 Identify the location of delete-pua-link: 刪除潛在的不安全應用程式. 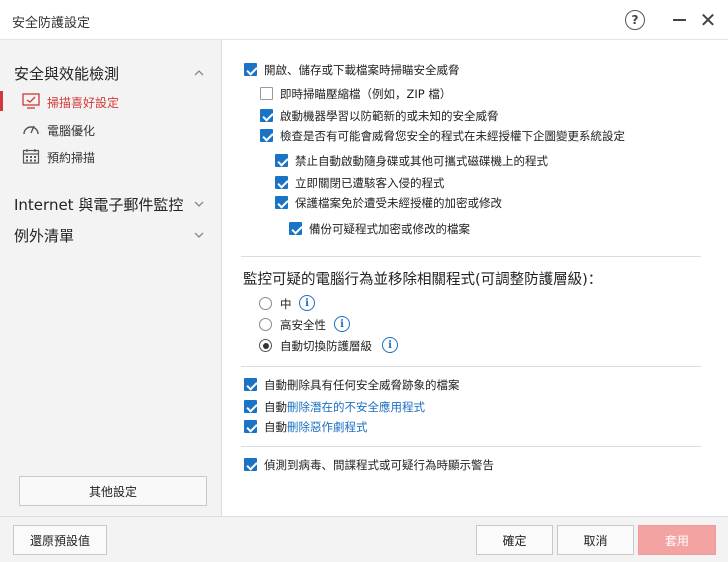
(356, 407).